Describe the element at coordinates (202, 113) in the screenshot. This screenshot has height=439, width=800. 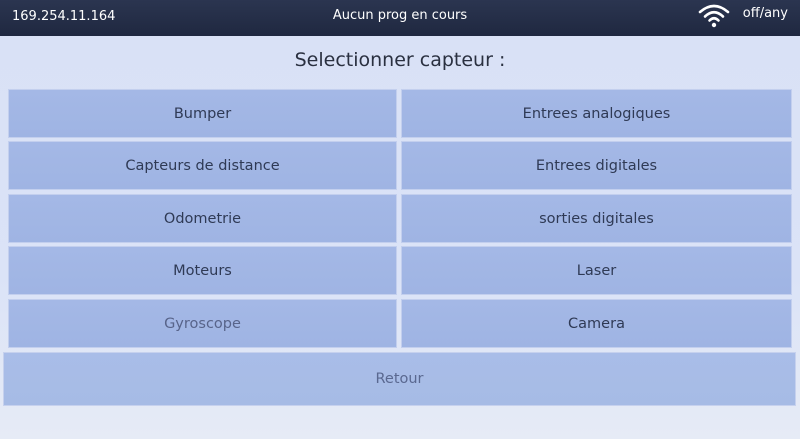
I see `bumper-button: Bumper` at that location.